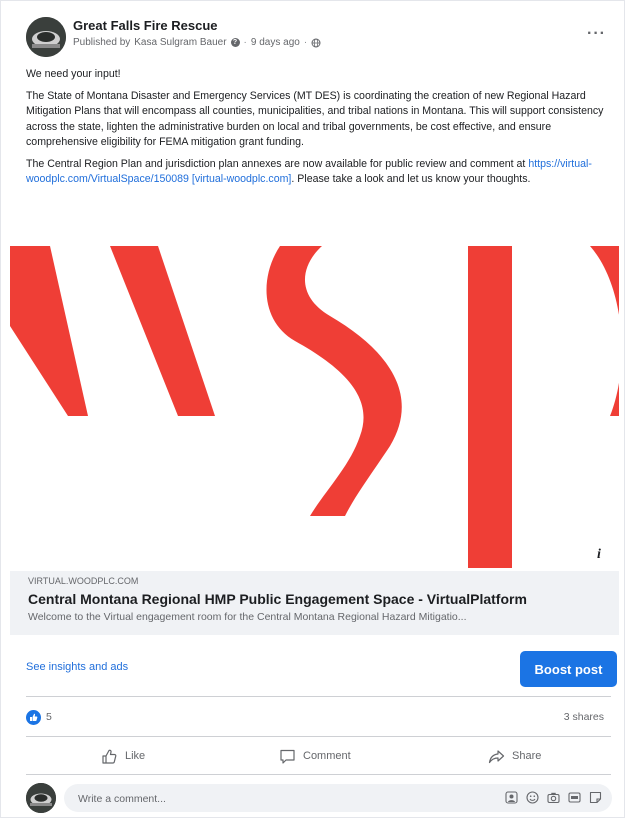 The width and height of the screenshot is (625, 819). I want to click on comment-input, so click(268, 799).